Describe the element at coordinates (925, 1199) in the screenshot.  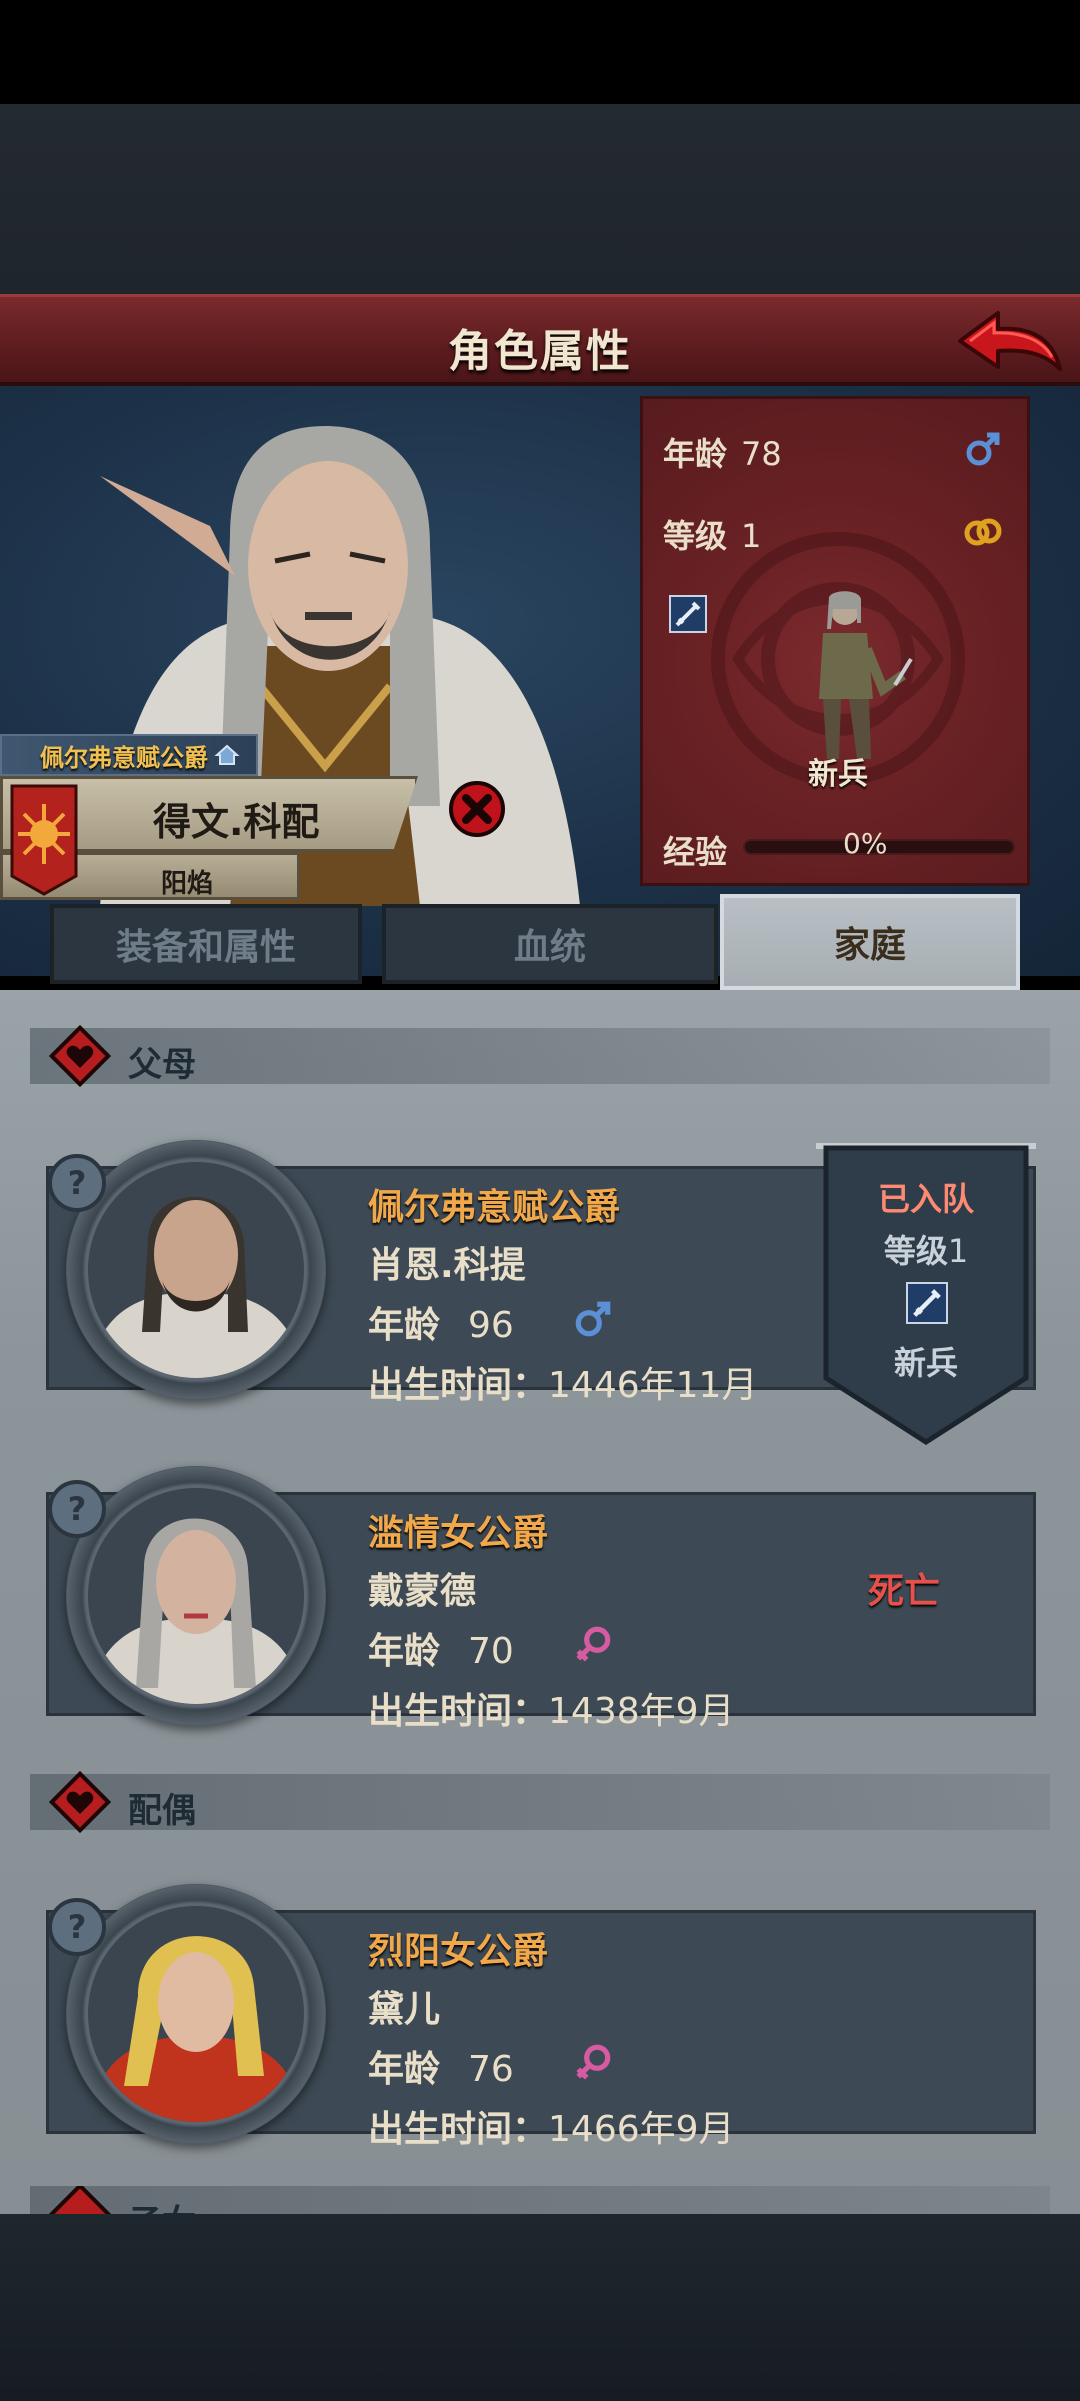
I see `joined-status: 已入队` at that location.